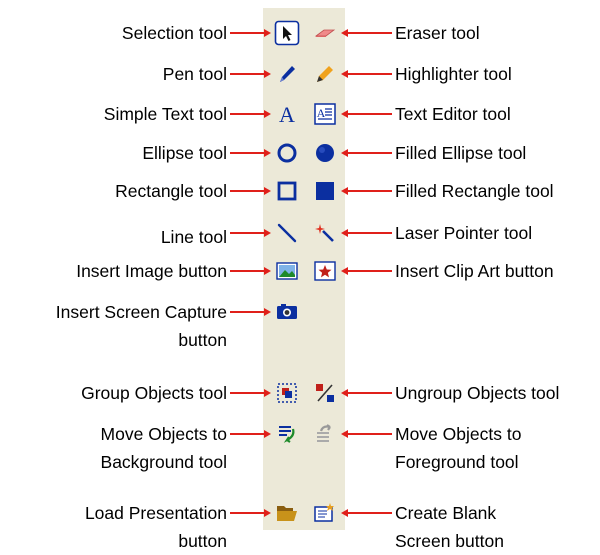  I want to click on laser-pointer-icon, so click(325, 233).